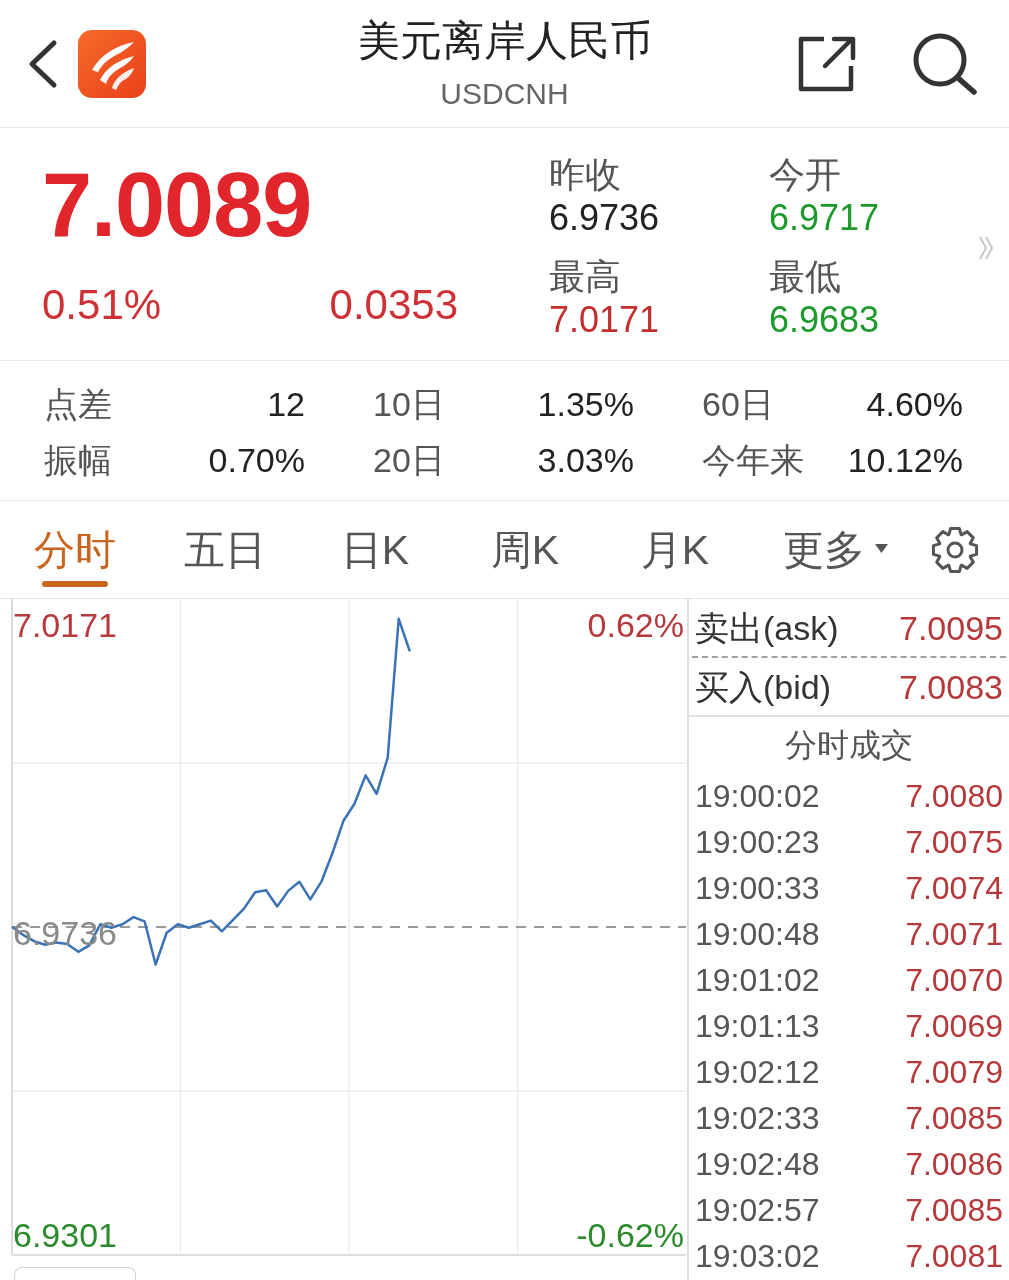 The height and width of the screenshot is (1280, 1009). Describe the element at coordinates (504, 40) in the screenshot. I see `page-title: 美元离岸人民币` at that location.